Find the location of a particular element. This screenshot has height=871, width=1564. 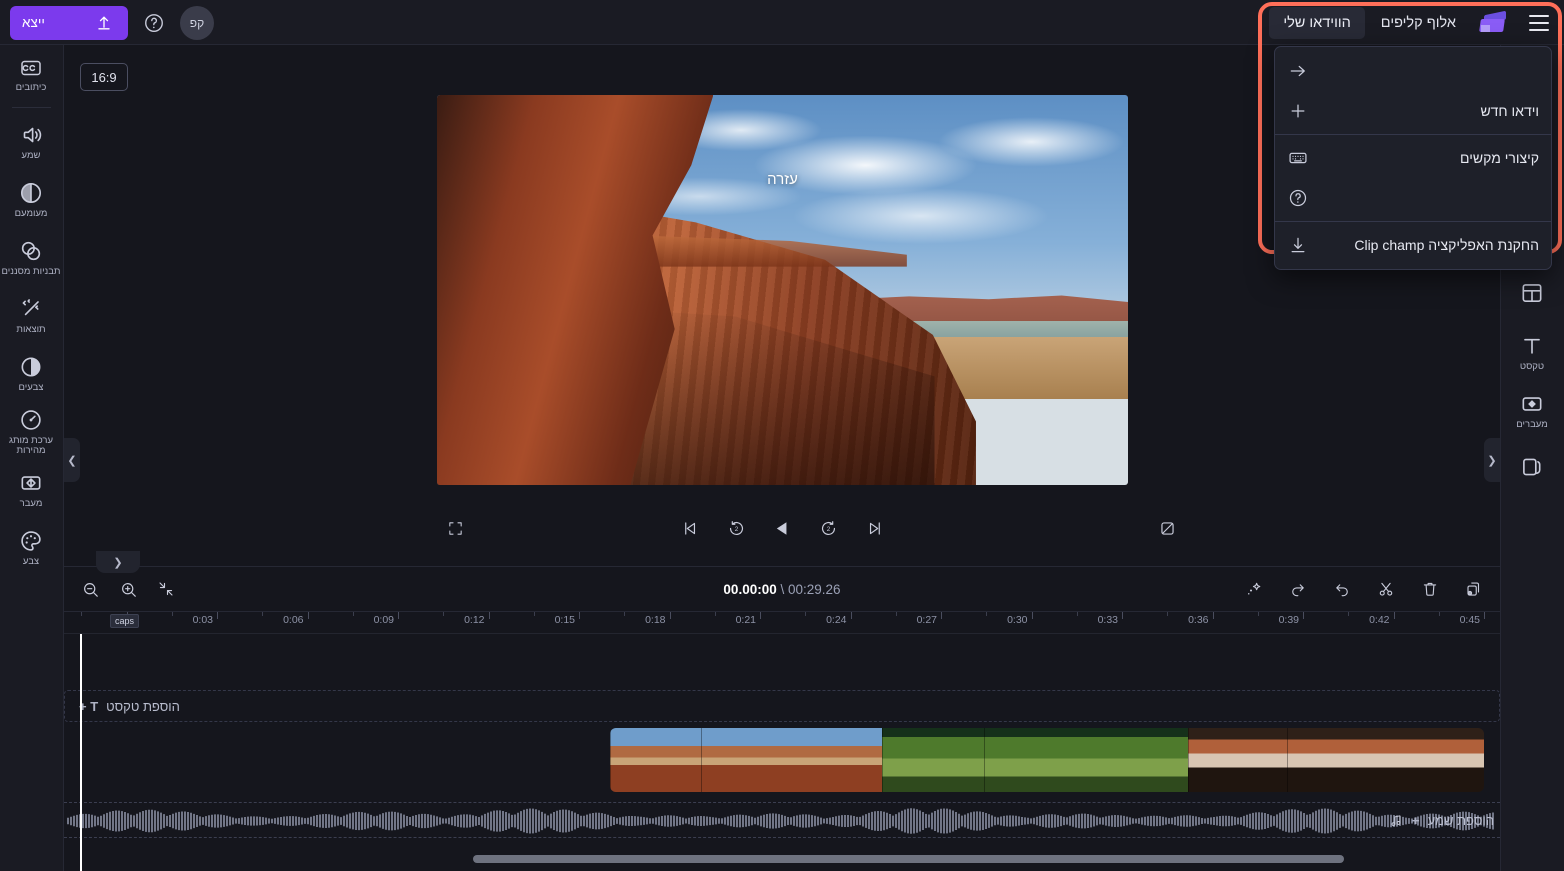

undo-button is located at coordinates (1342, 589).